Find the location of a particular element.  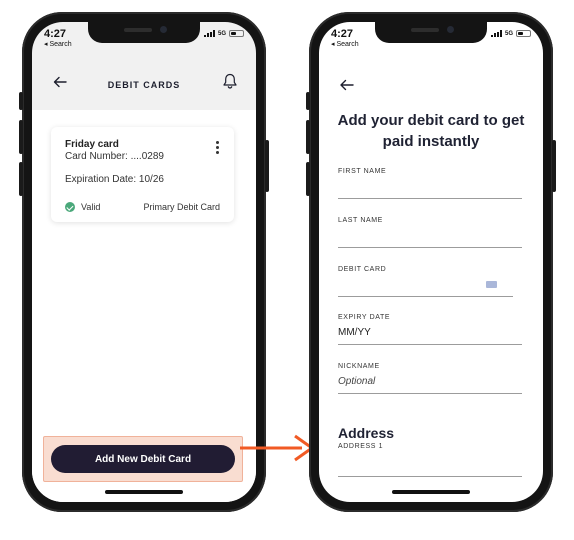

first-name-field: FIRST NAME is located at coordinates (430, 183).